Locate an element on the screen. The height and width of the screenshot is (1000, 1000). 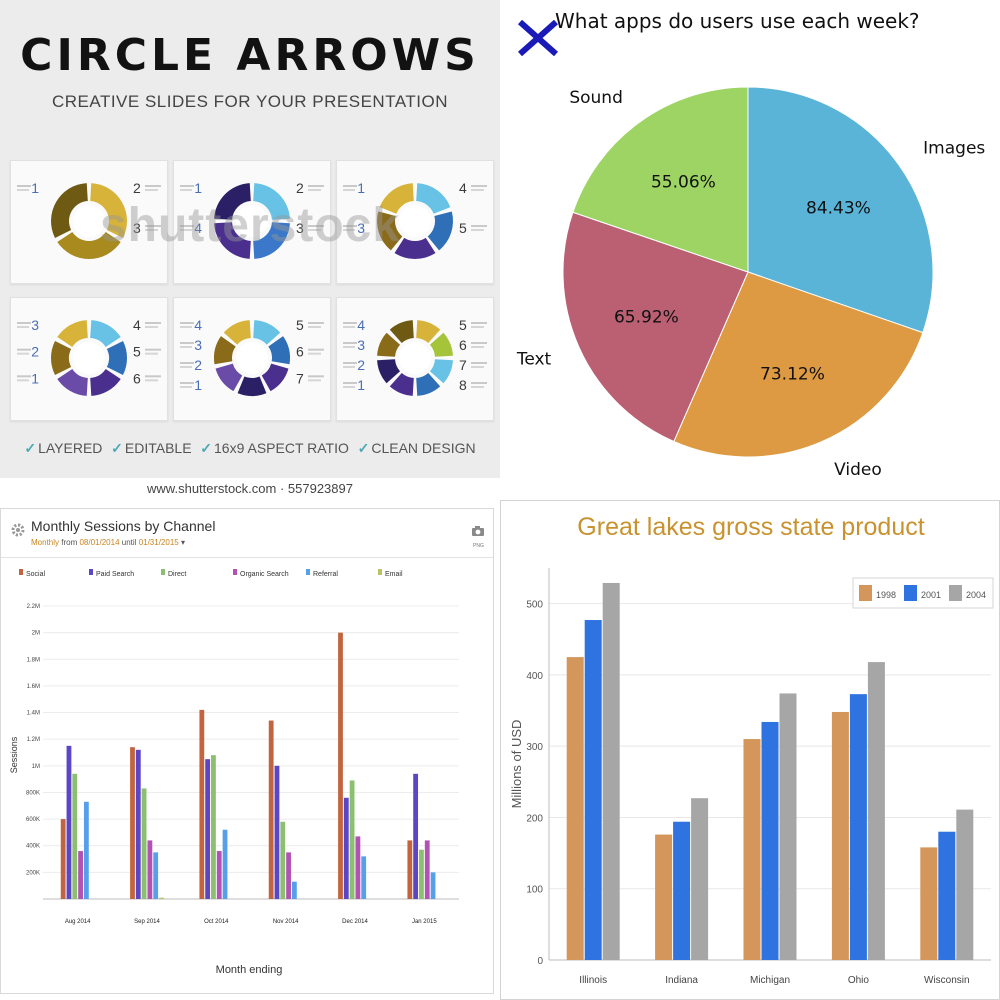
feature-item: ✓ LAYERED is located at coordinates (63, 448).